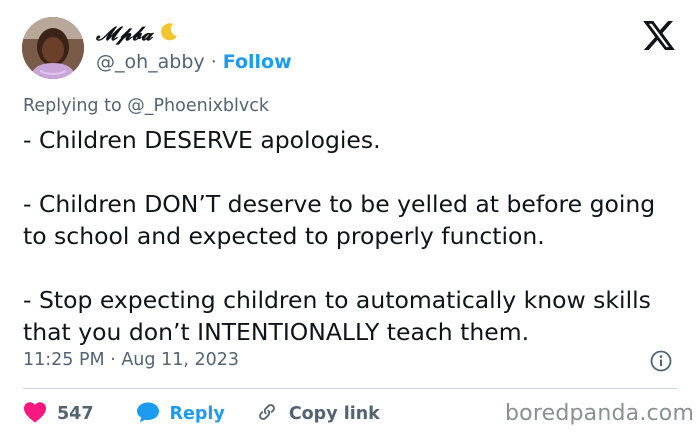  Describe the element at coordinates (131, 360) in the screenshot. I see `tweet-timestamp: 11:25 PM · Aug 11, 2023` at that location.